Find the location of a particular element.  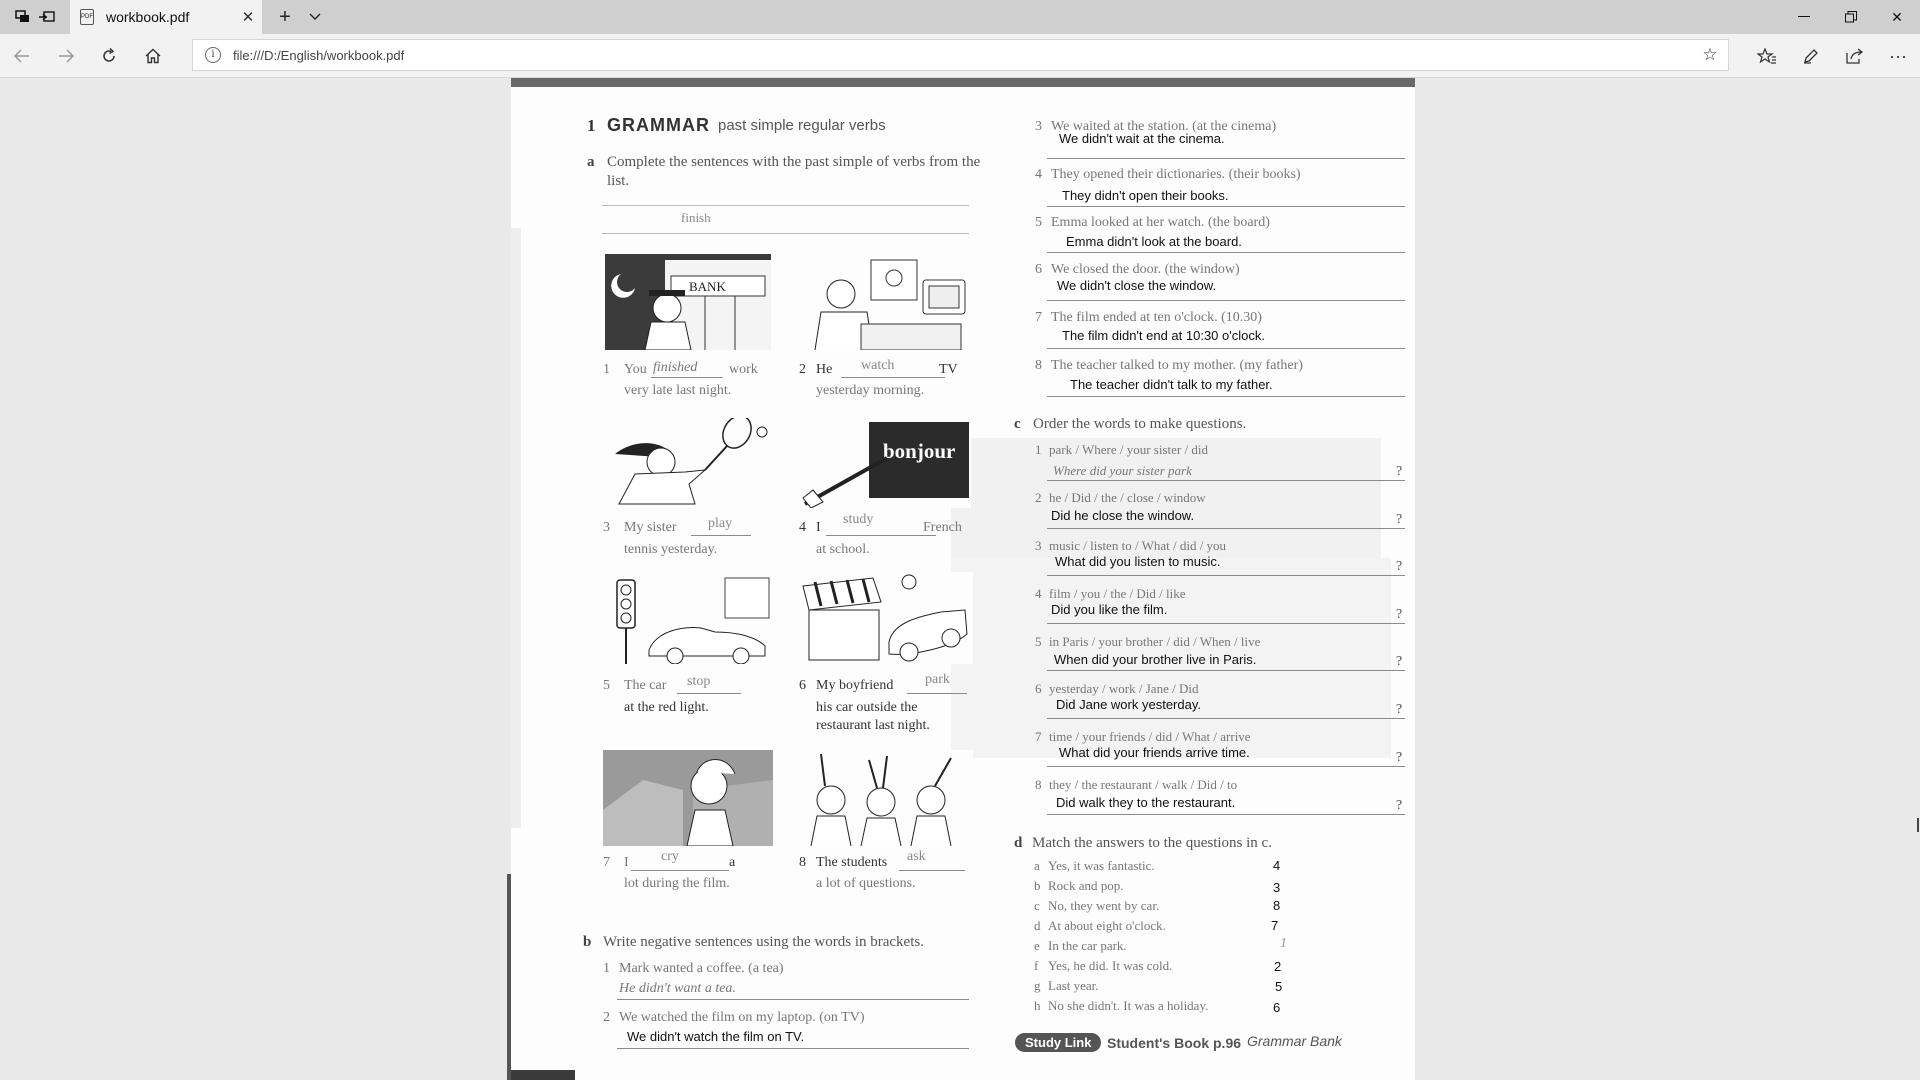

picture-watching-tv is located at coordinates (886, 302).